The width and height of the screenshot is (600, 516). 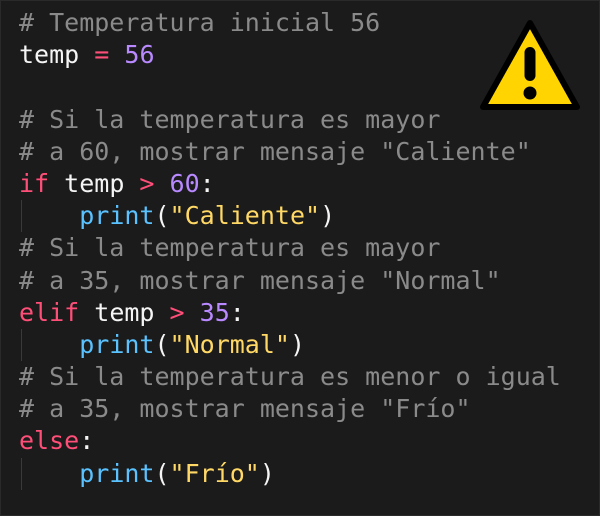 What do you see at coordinates (214, 473) in the screenshot?
I see `code-token-string: "Frío"` at bounding box center [214, 473].